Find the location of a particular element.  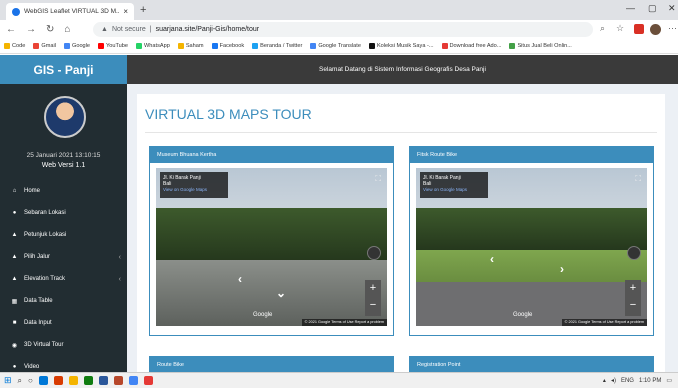

card-header: Registration Point is located at coordinates (531, 365).